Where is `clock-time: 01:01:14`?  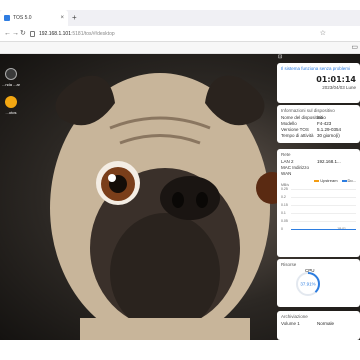 clock-time: 01:01:14 is located at coordinates (336, 79).